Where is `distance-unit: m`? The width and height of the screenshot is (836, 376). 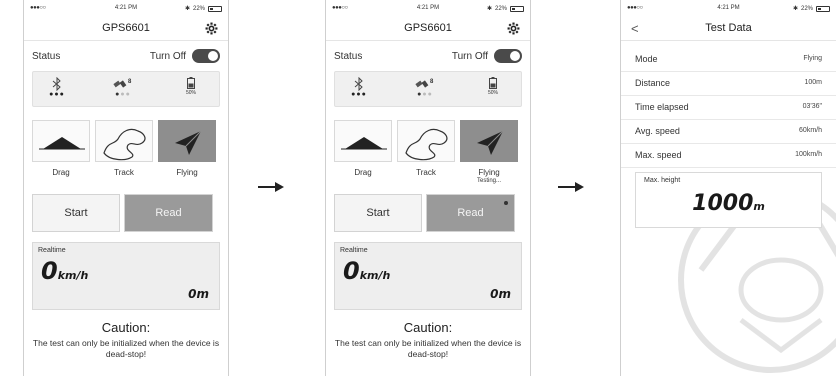 distance-unit: m is located at coordinates (202, 294).